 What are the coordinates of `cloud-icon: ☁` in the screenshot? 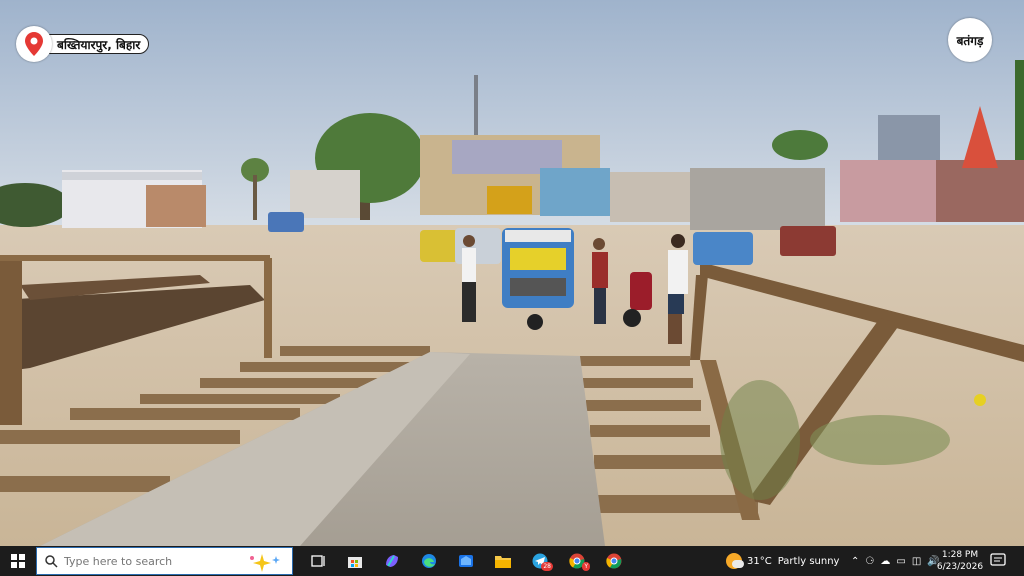 It's located at (885, 561).